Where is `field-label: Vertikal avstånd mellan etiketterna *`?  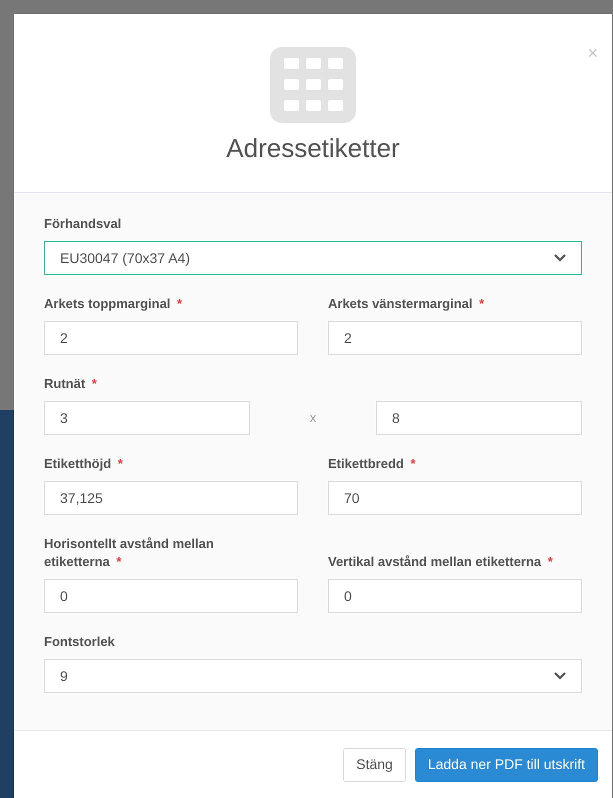 field-label: Vertikal avstånd mellan etiketterna * is located at coordinates (440, 562).